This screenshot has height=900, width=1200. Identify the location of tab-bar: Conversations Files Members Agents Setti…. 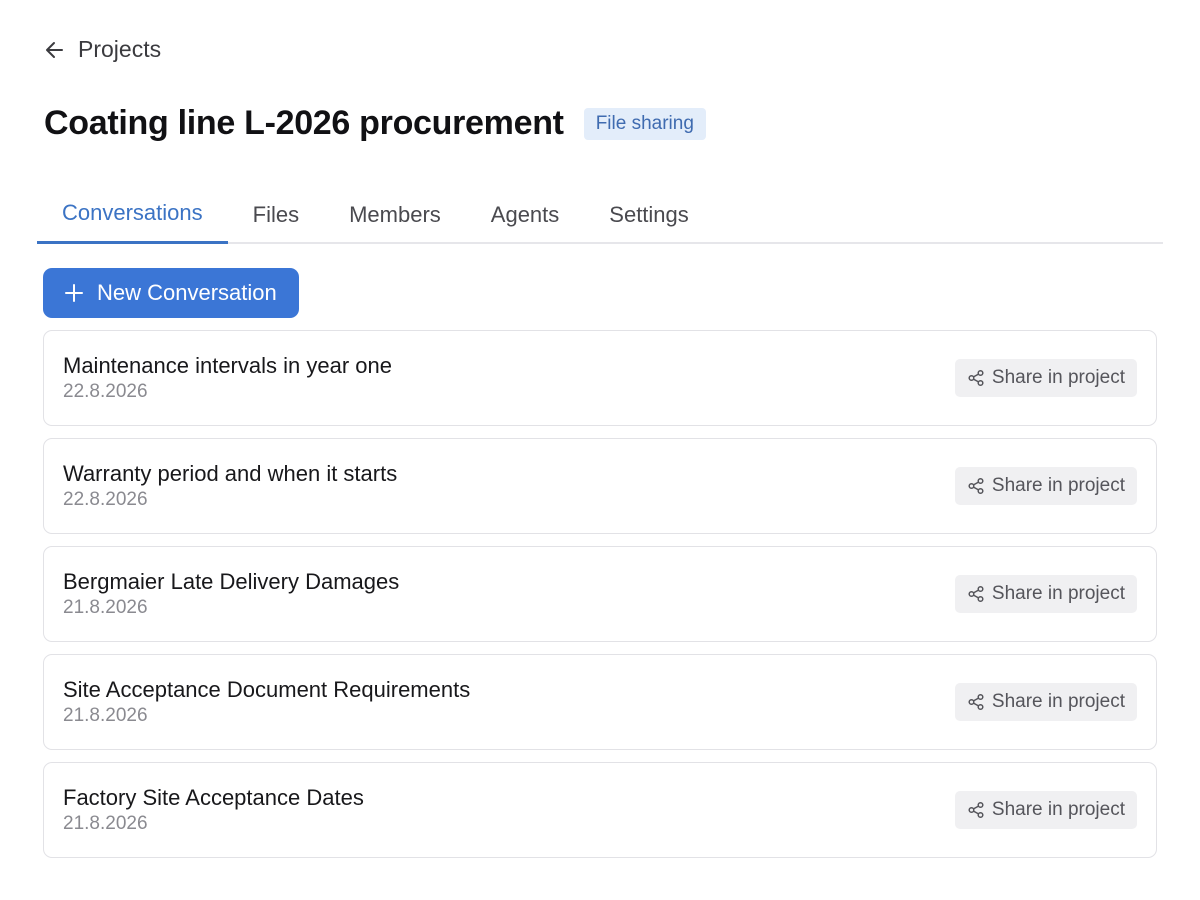
(600, 216).